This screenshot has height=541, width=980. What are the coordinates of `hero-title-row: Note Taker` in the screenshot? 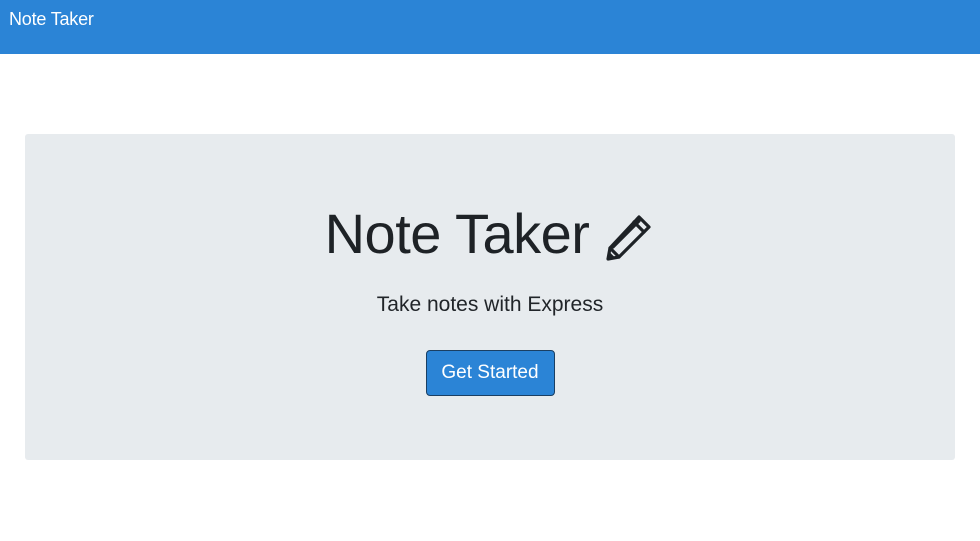 It's located at (490, 234).